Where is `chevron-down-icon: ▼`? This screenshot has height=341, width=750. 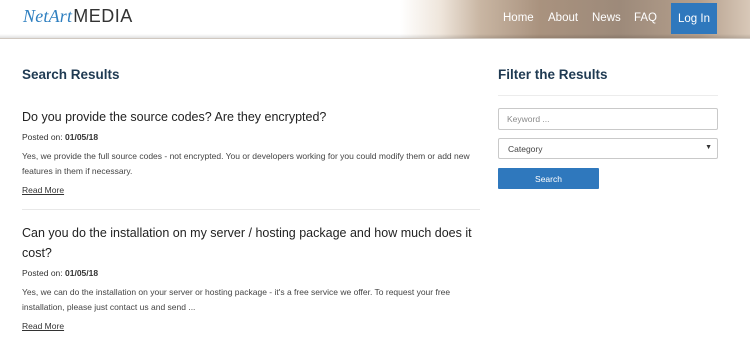 chevron-down-icon: ▼ is located at coordinates (708, 147).